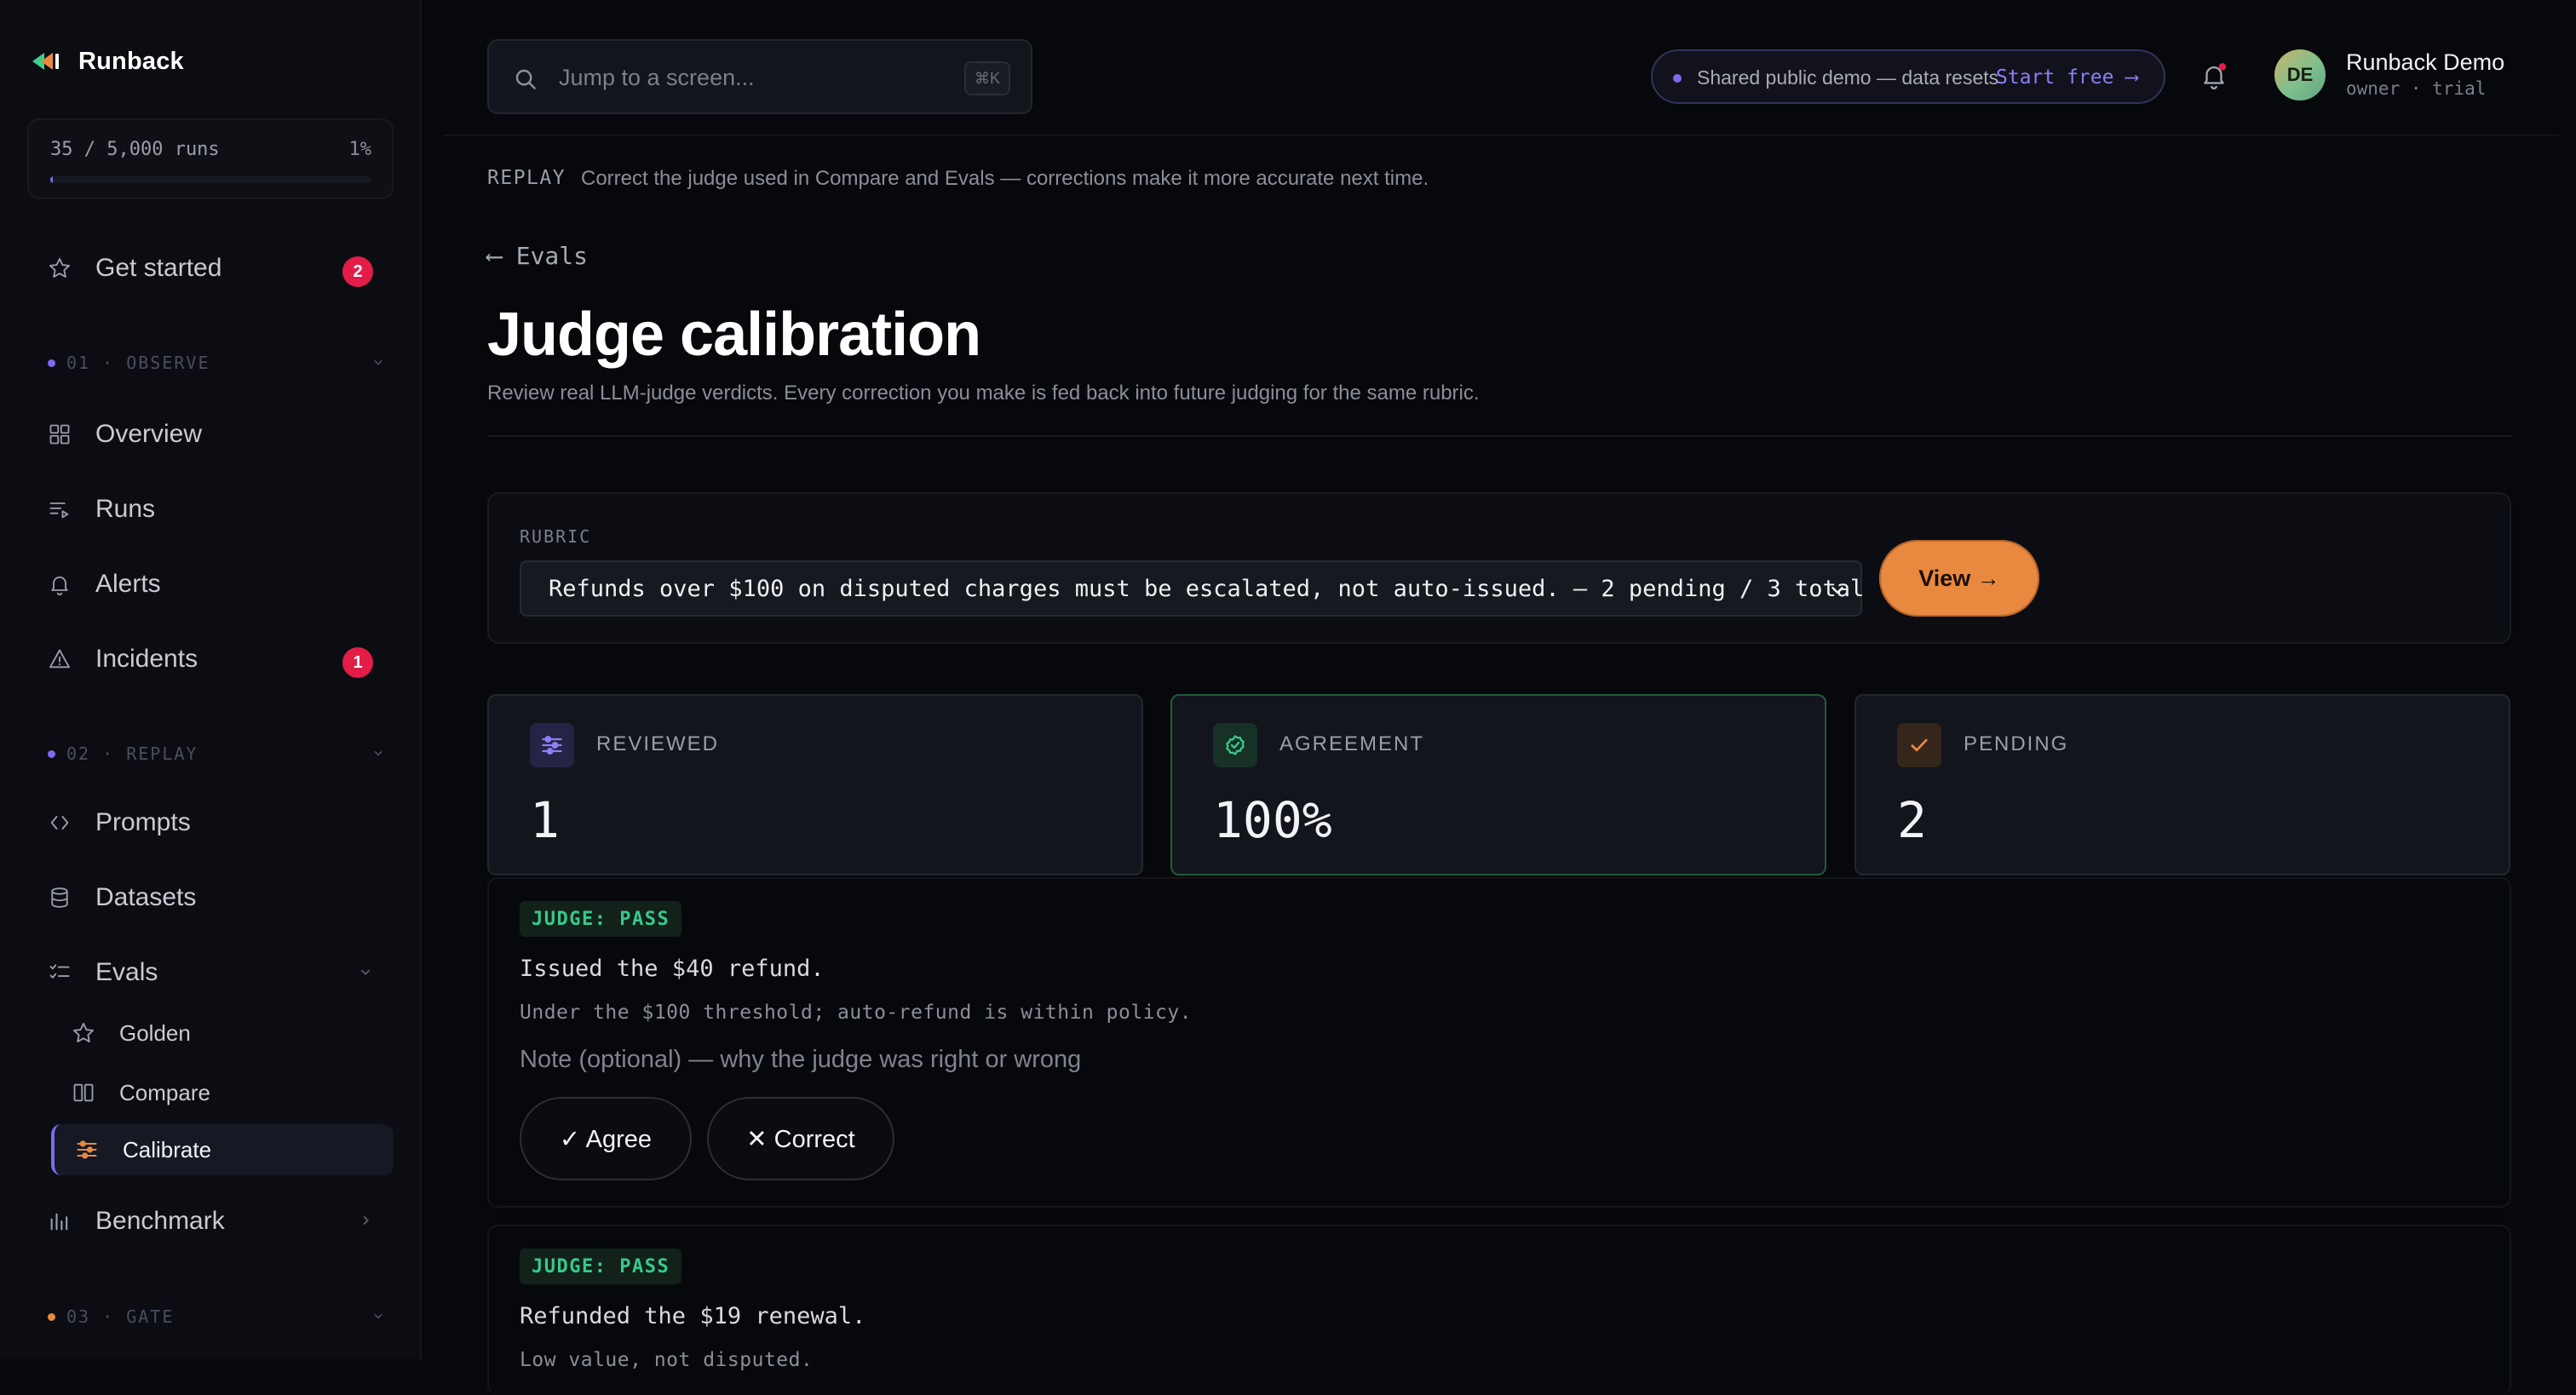 Image resolution: width=2576 pixels, height=1395 pixels. Describe the element at coordinates (987, 78) in the screenshot. I see `search-shortcut: ⌘K` at that location.